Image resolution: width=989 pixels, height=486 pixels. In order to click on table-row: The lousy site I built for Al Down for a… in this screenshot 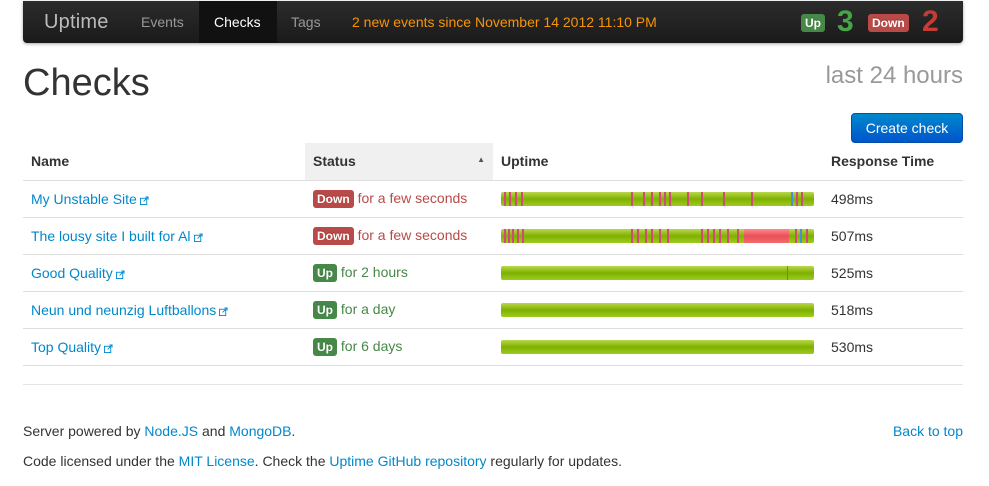, I will do `click(493, 236)`.